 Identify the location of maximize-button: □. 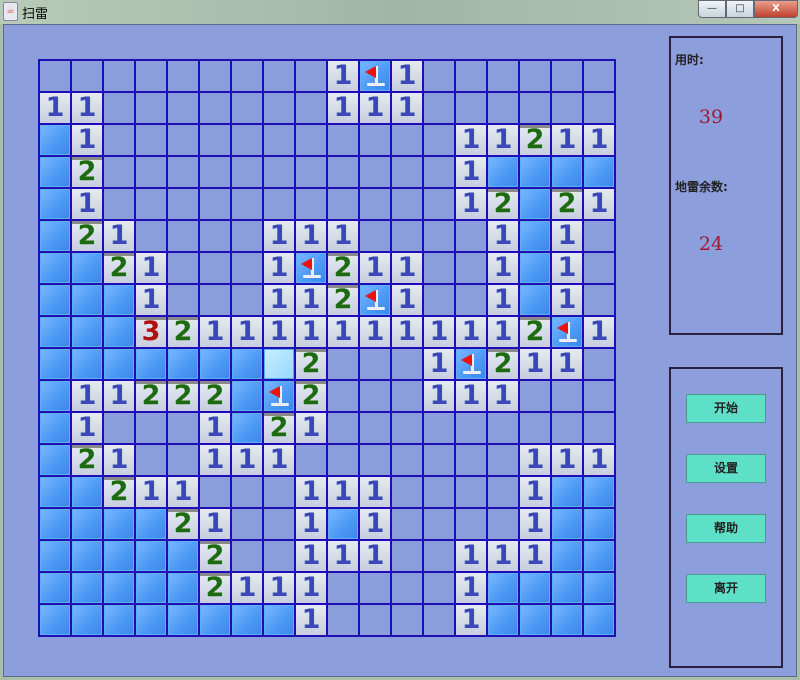
(740, 9).